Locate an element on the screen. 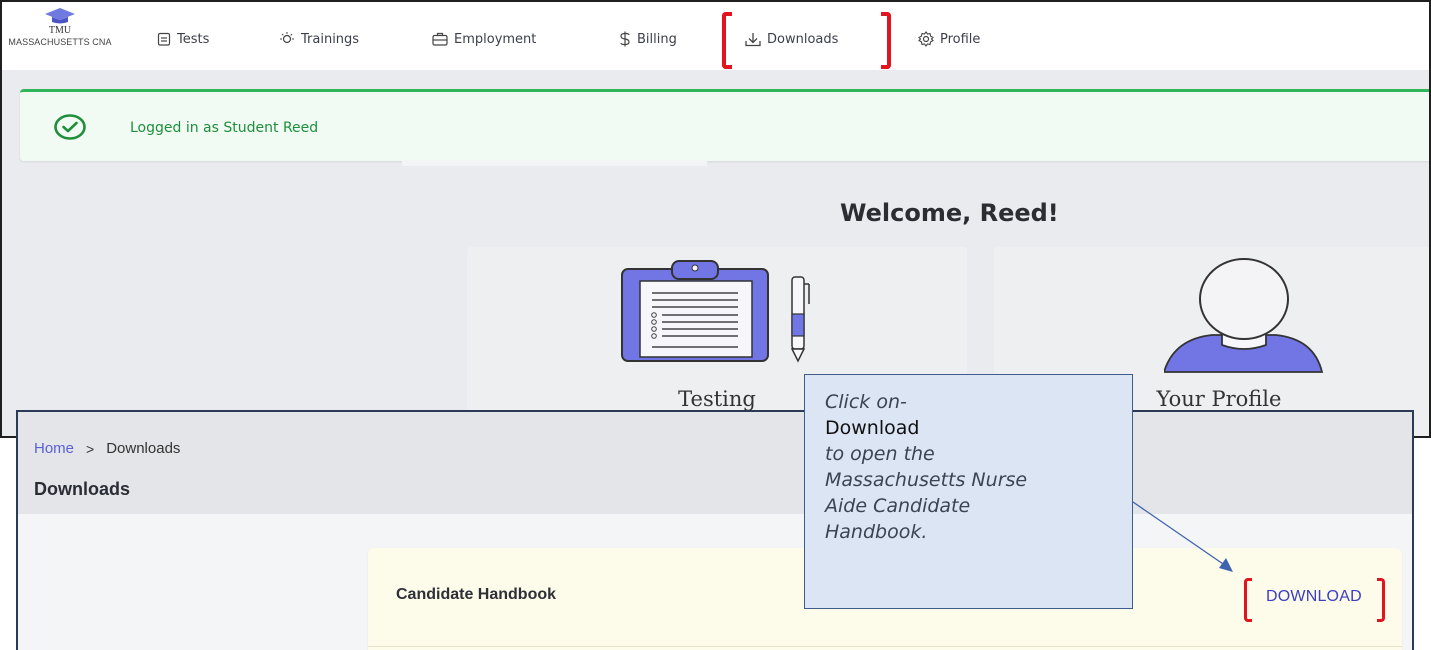 The image size is (1431, 650). card-divider is located at coordinates (885, 646).